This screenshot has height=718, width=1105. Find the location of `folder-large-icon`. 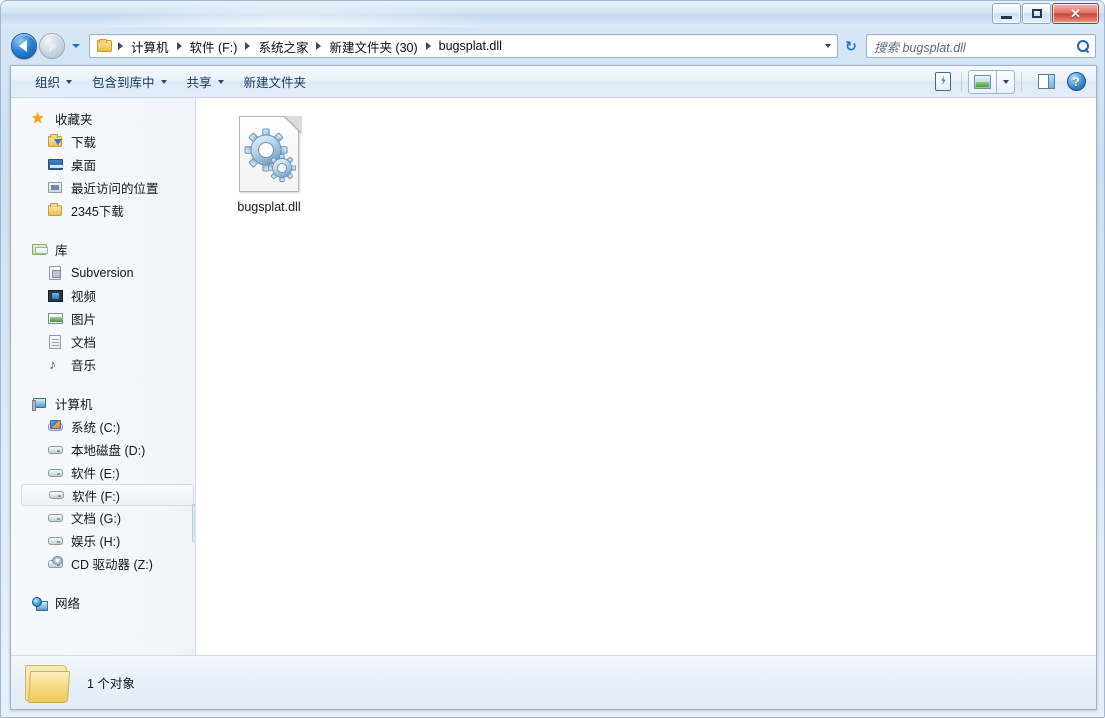

folder-large-icon is located at coordinates (48, 684).